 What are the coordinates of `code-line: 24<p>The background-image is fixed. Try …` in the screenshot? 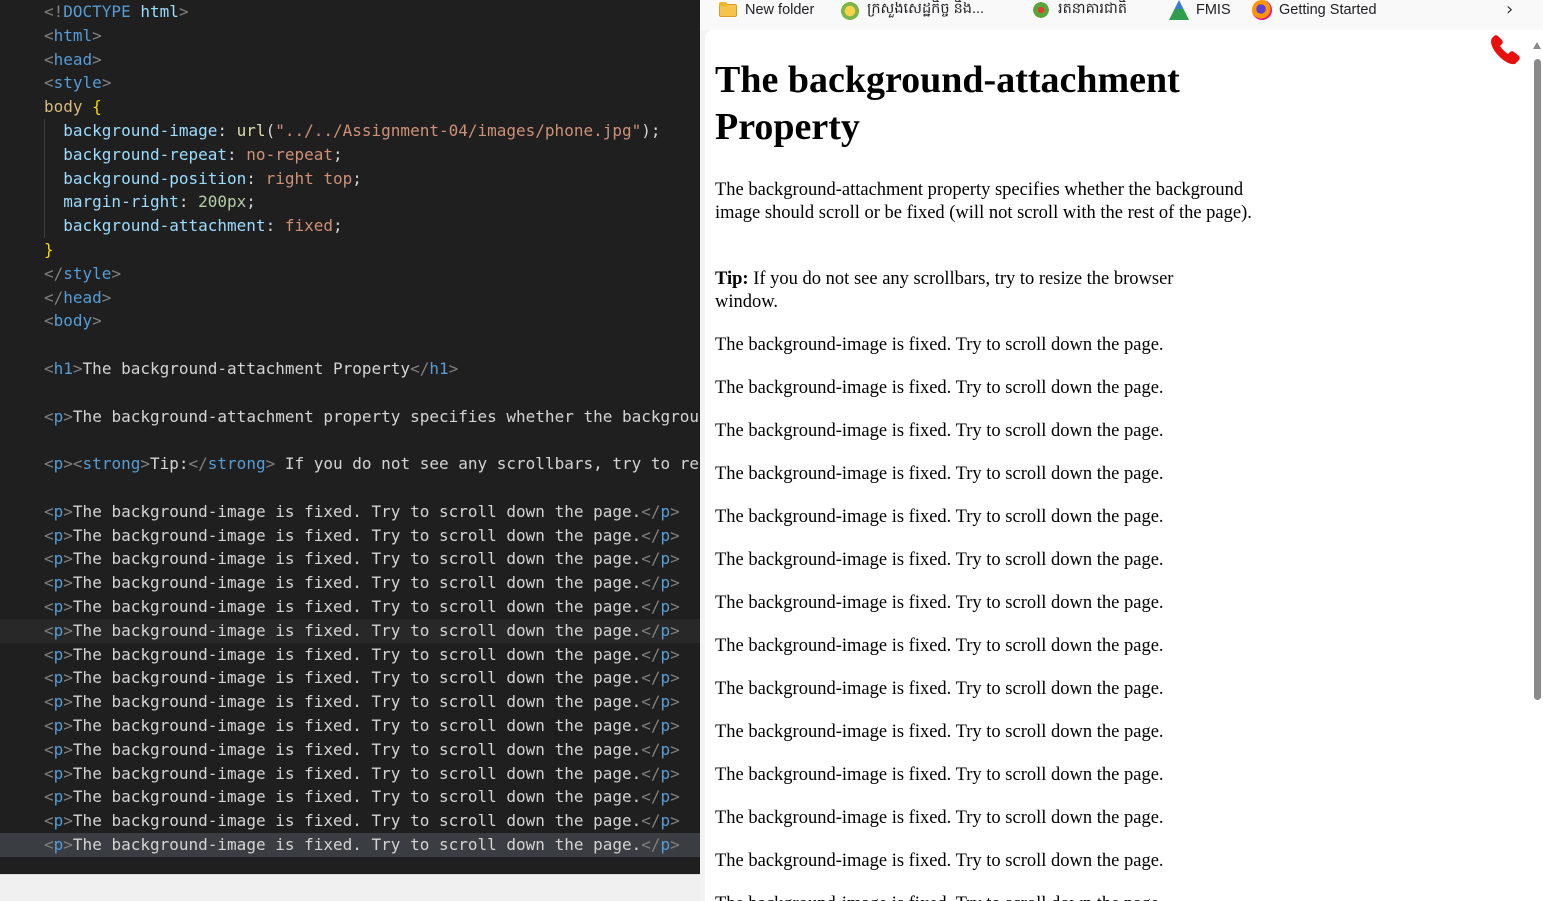 It's located at (350, 559).